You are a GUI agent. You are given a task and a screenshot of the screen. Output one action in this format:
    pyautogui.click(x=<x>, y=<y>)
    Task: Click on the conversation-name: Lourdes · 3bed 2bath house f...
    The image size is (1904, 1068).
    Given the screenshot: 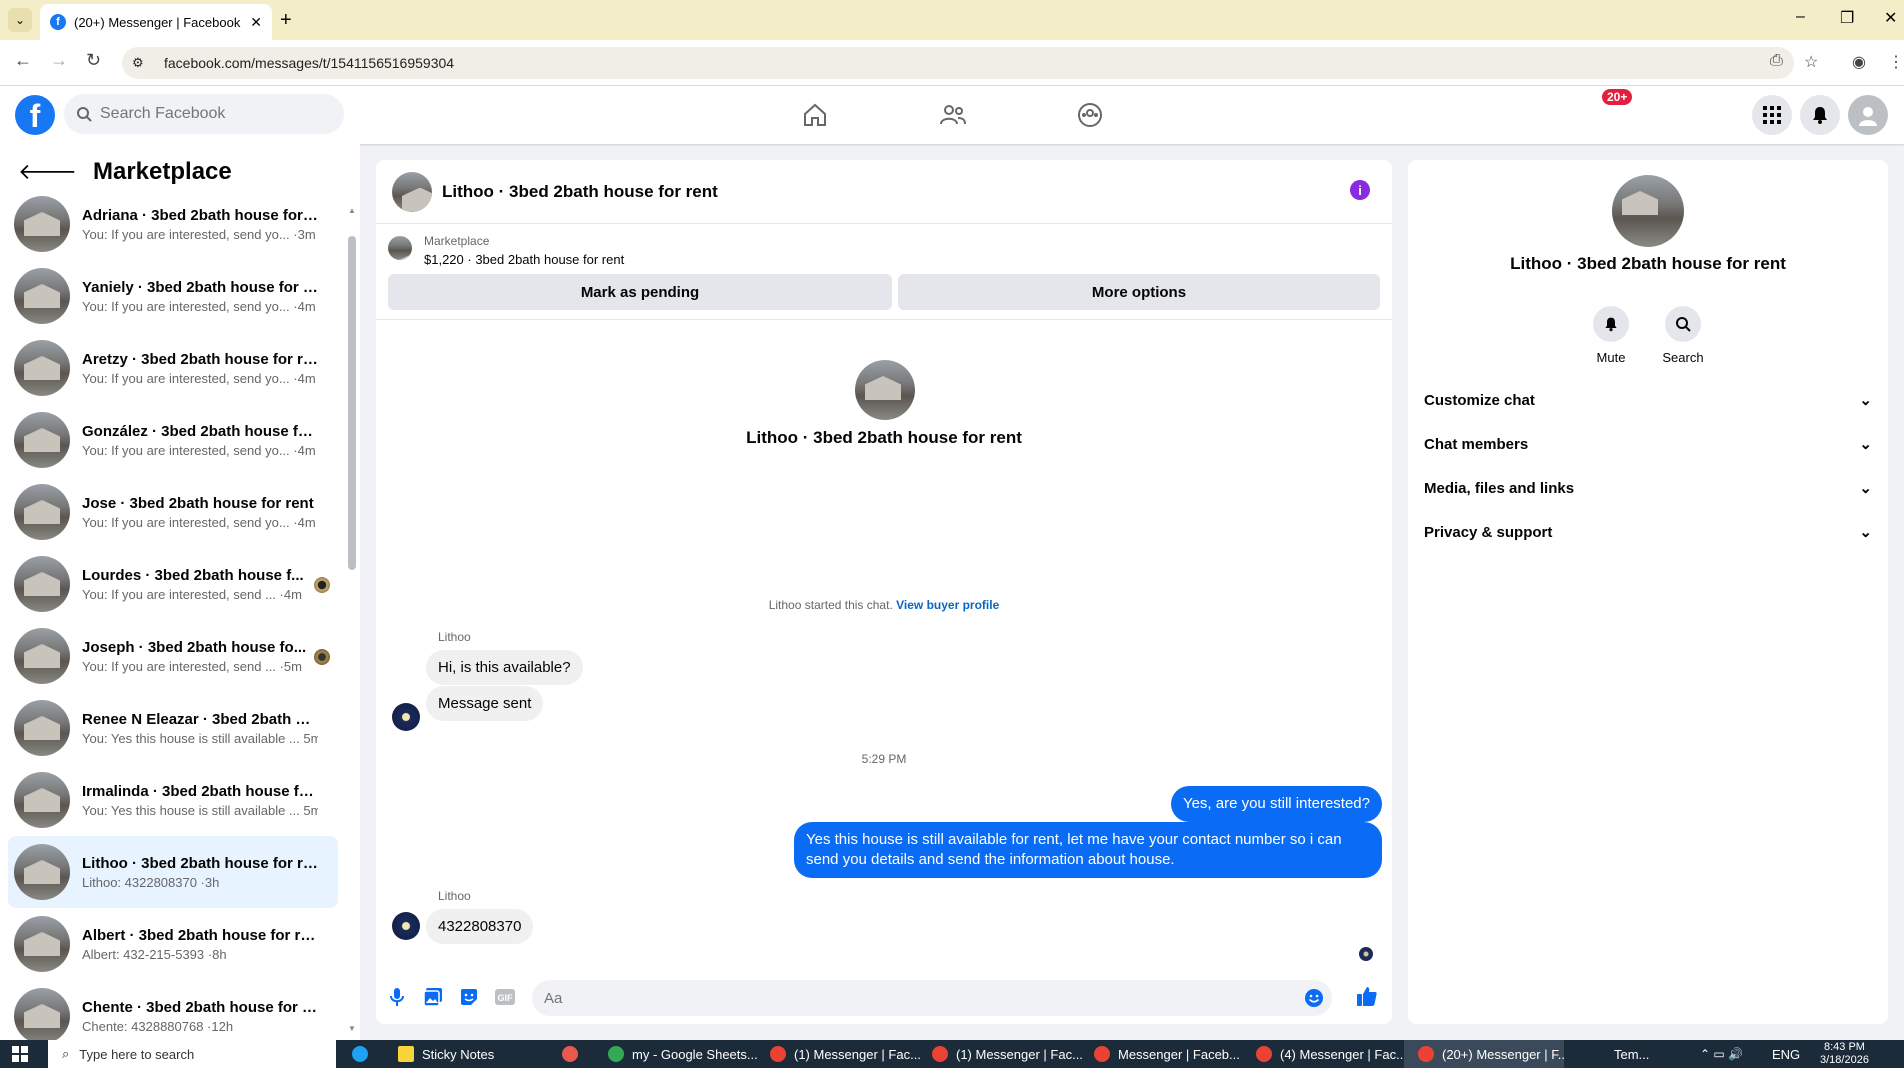 What is the action you would take?
    pyautogui.click(x=193, y=575)
    